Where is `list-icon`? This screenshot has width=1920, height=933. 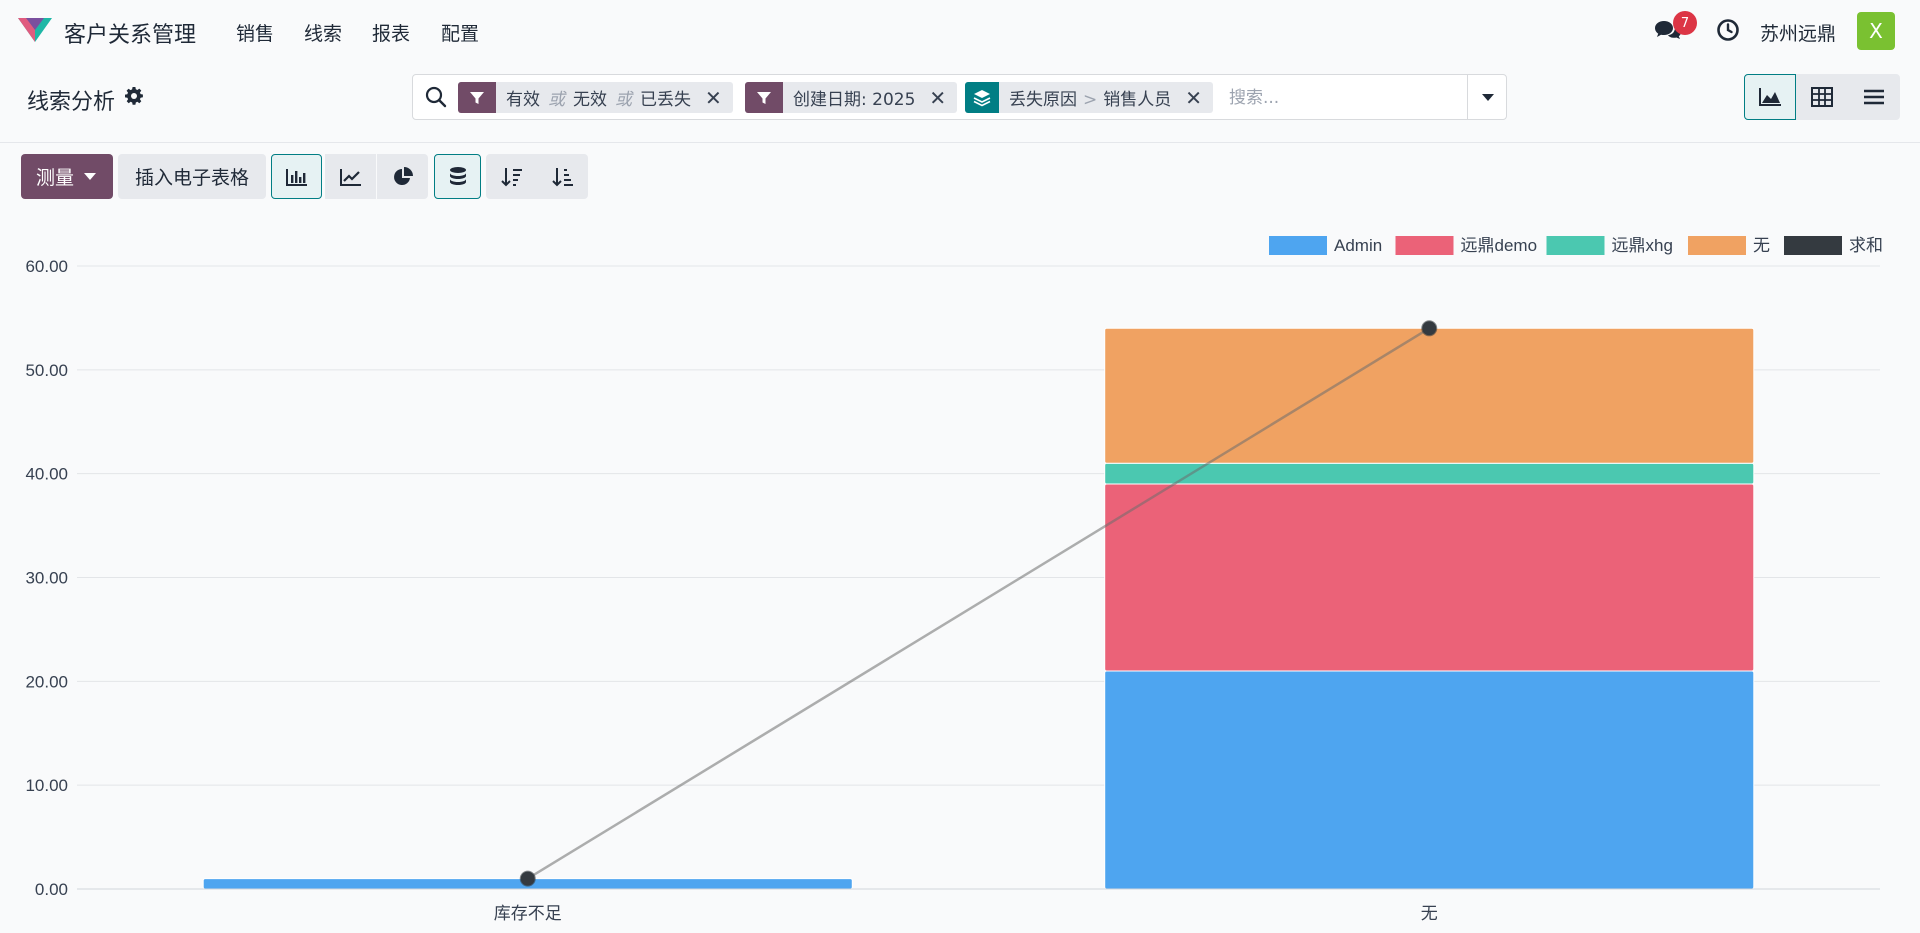 list-icon is located at coordinates (1874, 97).